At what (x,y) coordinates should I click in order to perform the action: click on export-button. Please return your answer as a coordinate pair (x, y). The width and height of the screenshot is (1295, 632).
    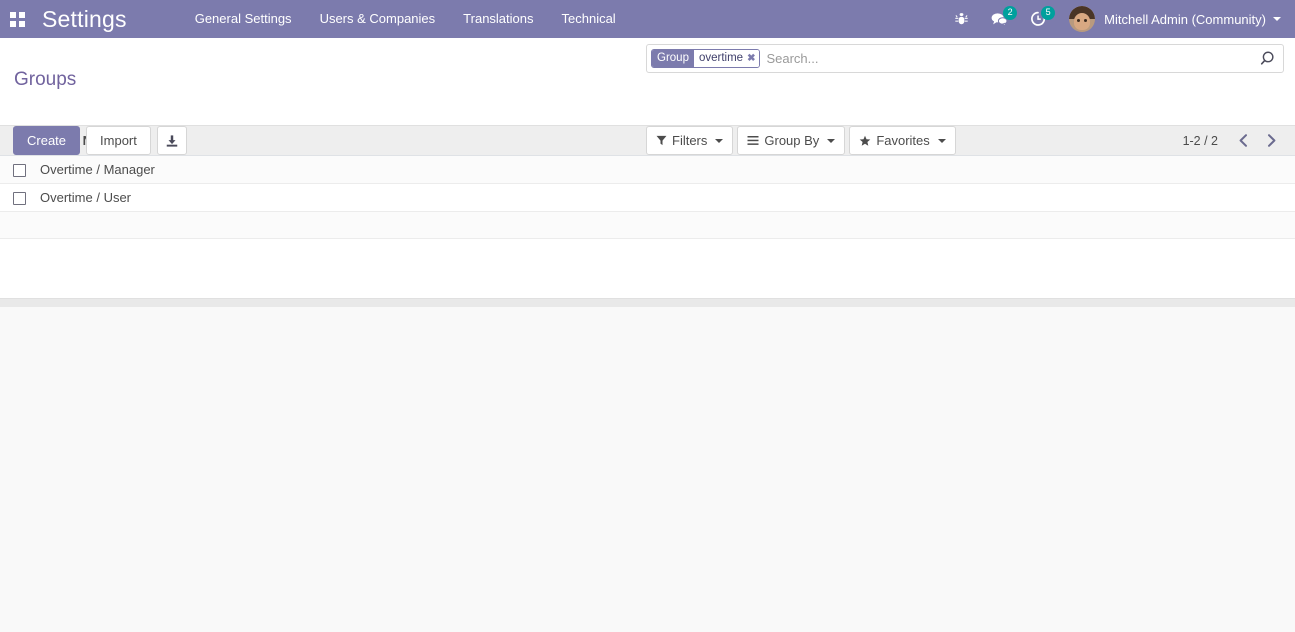
    Looking at the image, I should click on (171, 140).